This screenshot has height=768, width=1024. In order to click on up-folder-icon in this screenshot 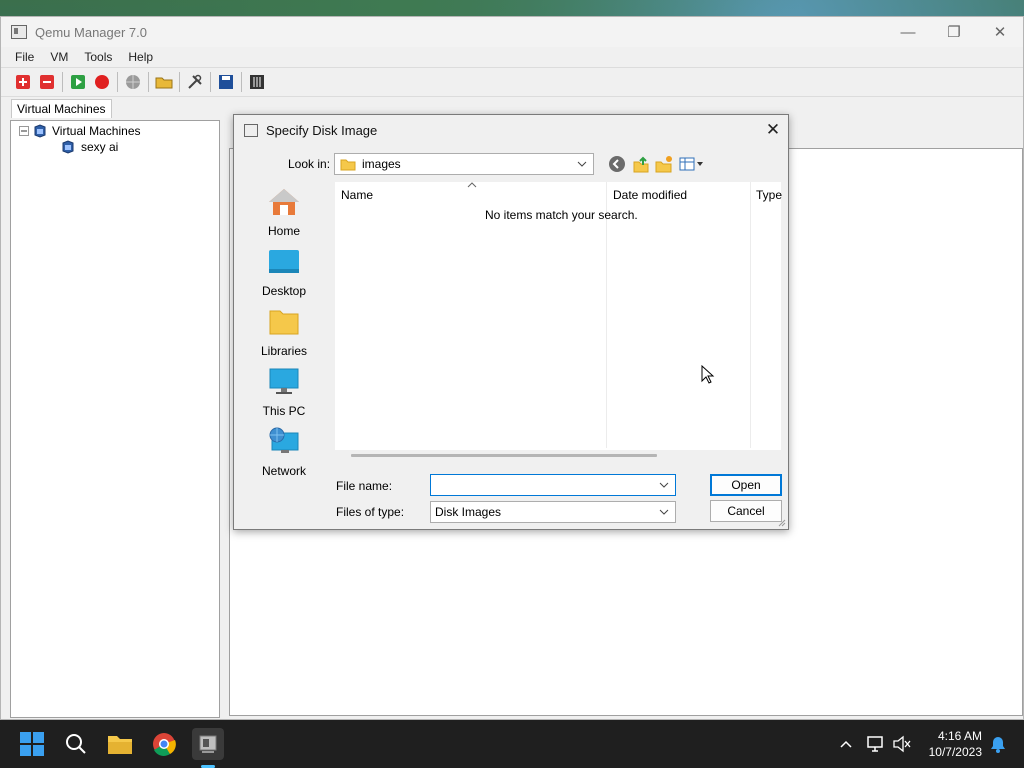, I will do `click(641, 165)`.